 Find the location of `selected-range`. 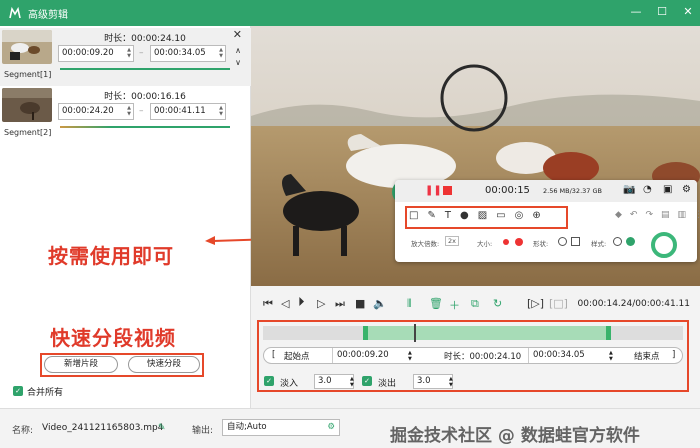

selected-range is located at coordinates (487, 333).